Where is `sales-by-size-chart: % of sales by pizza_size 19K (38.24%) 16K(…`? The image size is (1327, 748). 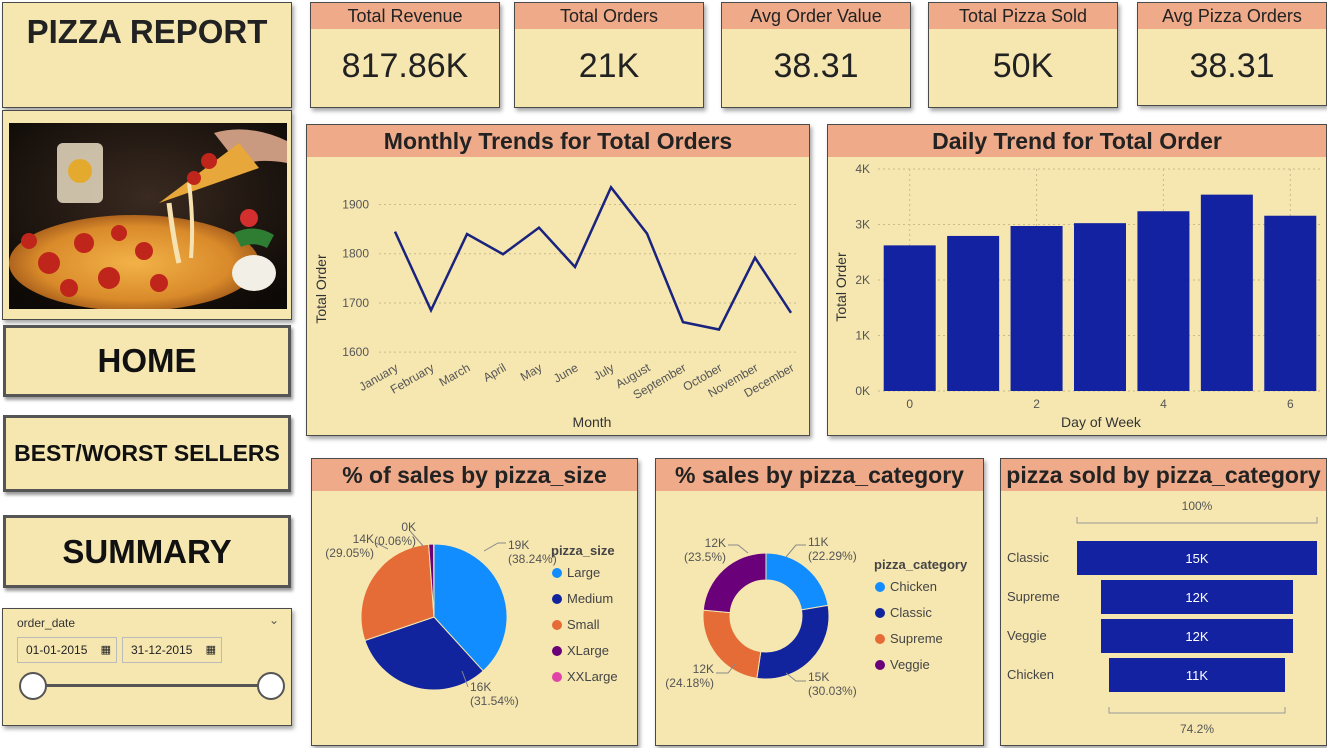 sales-by-size-chart: % of sales by pizza_size 19K (38.24%) 16K(… is located at coordinates (474, 602).